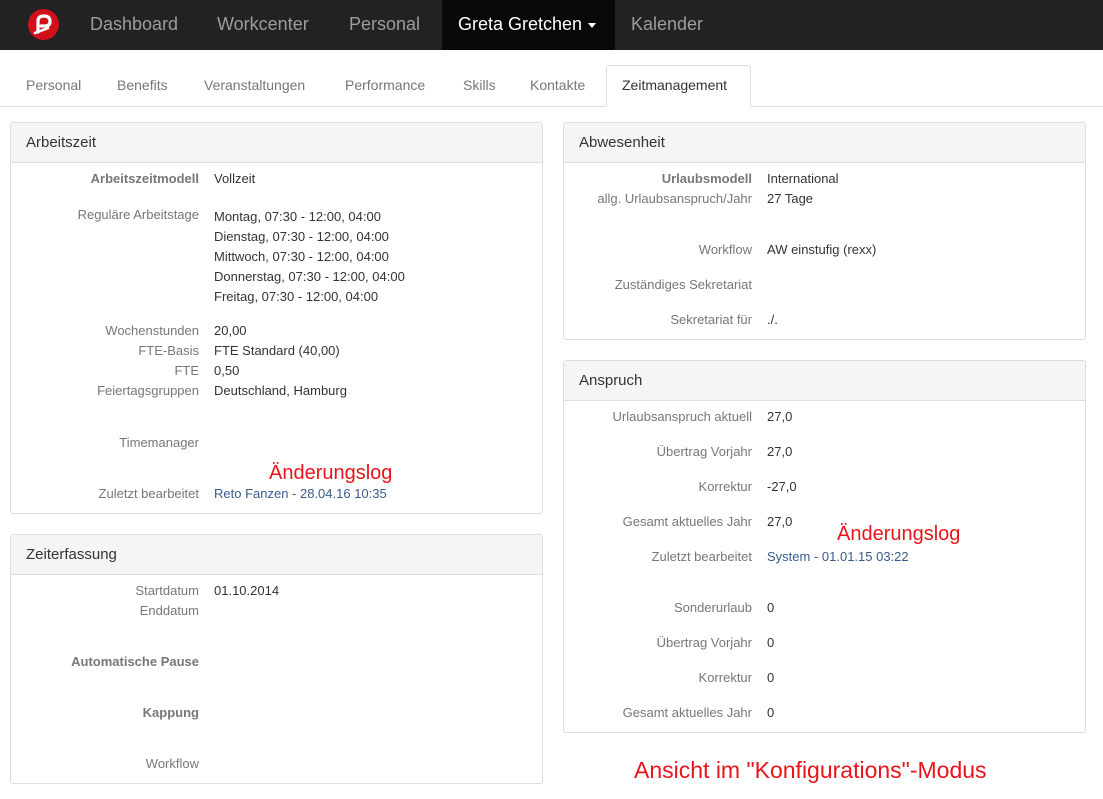 The image size is (1103, 799). Describe the element at coordinates (592, 25) in the screenshot. I see `caret-down-icon` at that location.